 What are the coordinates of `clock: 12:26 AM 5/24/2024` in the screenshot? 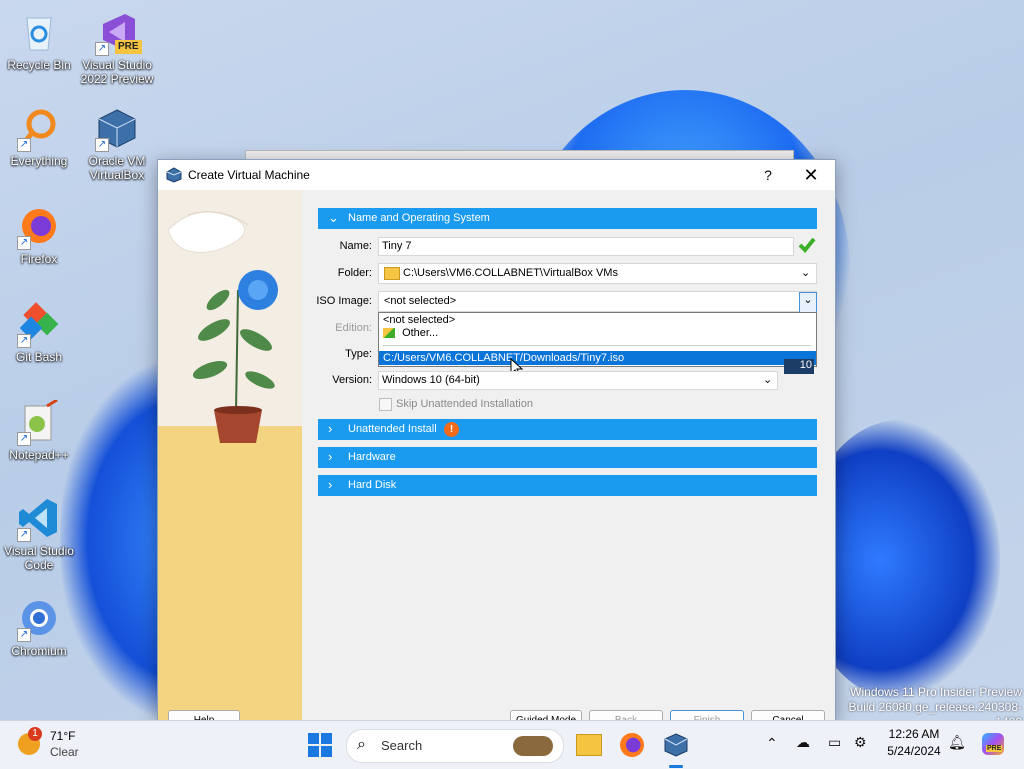 It's located at (914, 742).